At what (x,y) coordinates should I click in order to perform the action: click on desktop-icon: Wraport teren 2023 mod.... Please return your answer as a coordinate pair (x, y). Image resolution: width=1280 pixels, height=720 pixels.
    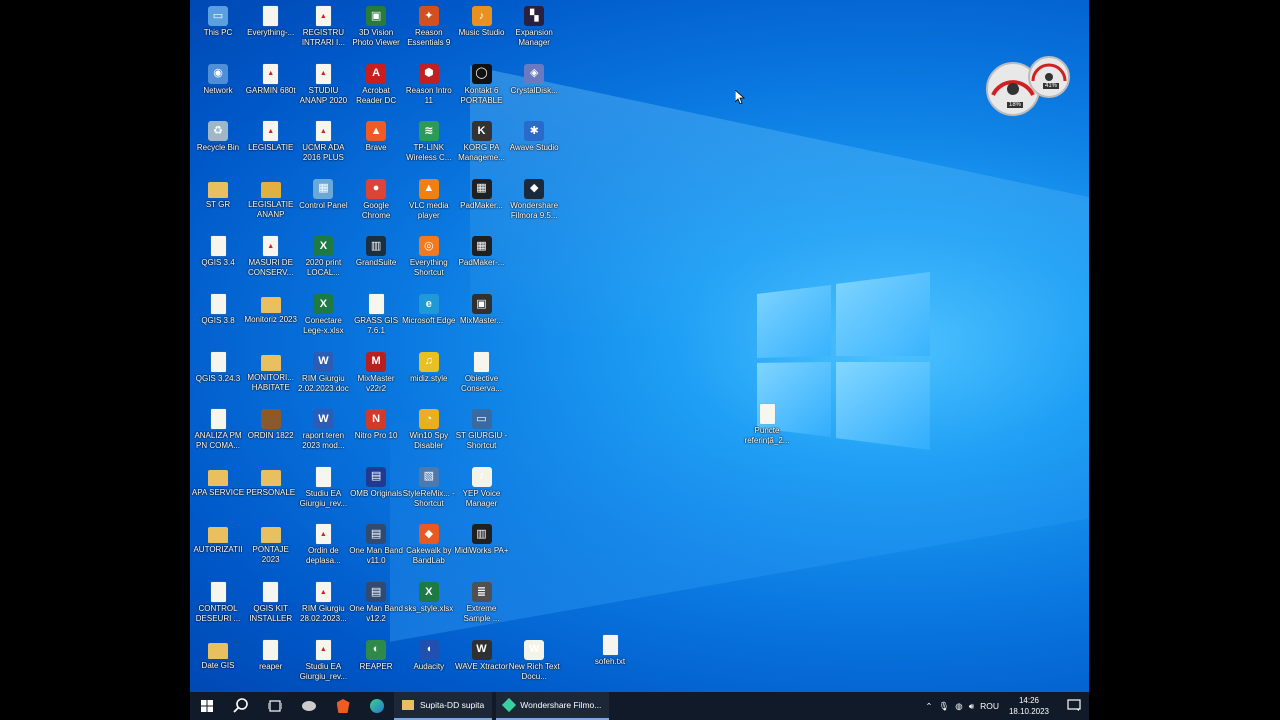
    Looking at the image, I should click on (323, 432).